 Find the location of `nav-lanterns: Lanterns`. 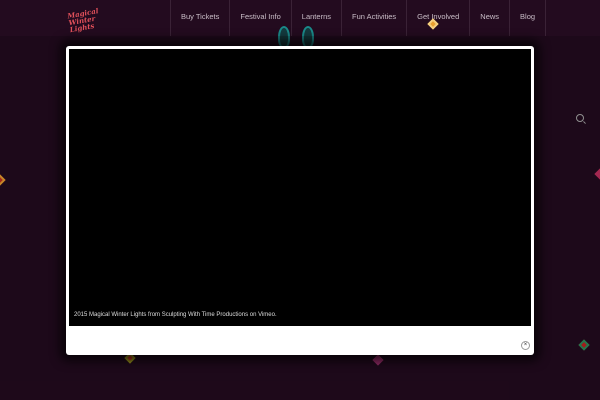

nav-lanterns: Lanterns is located at coordinates (315, 18).